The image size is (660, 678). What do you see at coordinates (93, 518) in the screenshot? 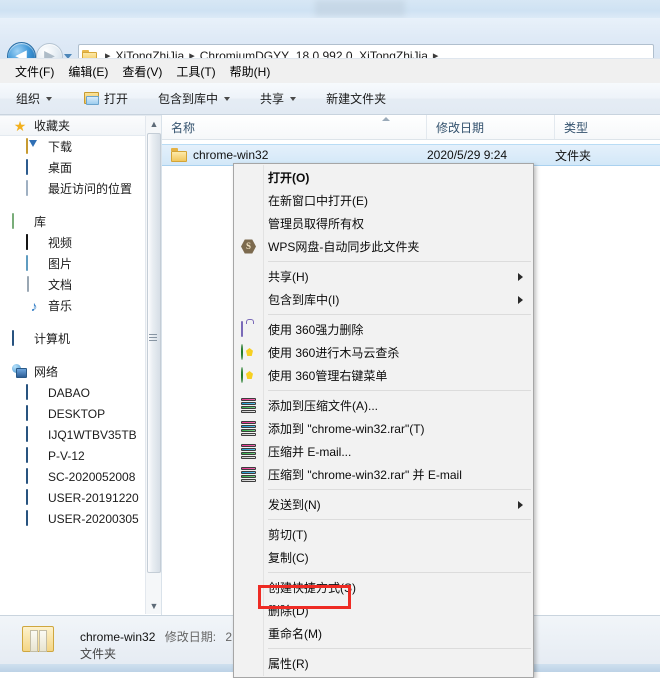
I see `sidebar-item-label: USER-20200305` at bounding box center [93, 518].